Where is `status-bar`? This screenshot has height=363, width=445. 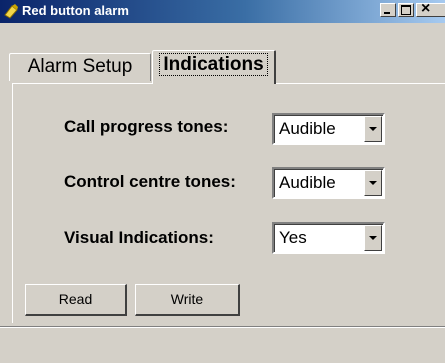 status-bar is located at coordinates (222, 344).